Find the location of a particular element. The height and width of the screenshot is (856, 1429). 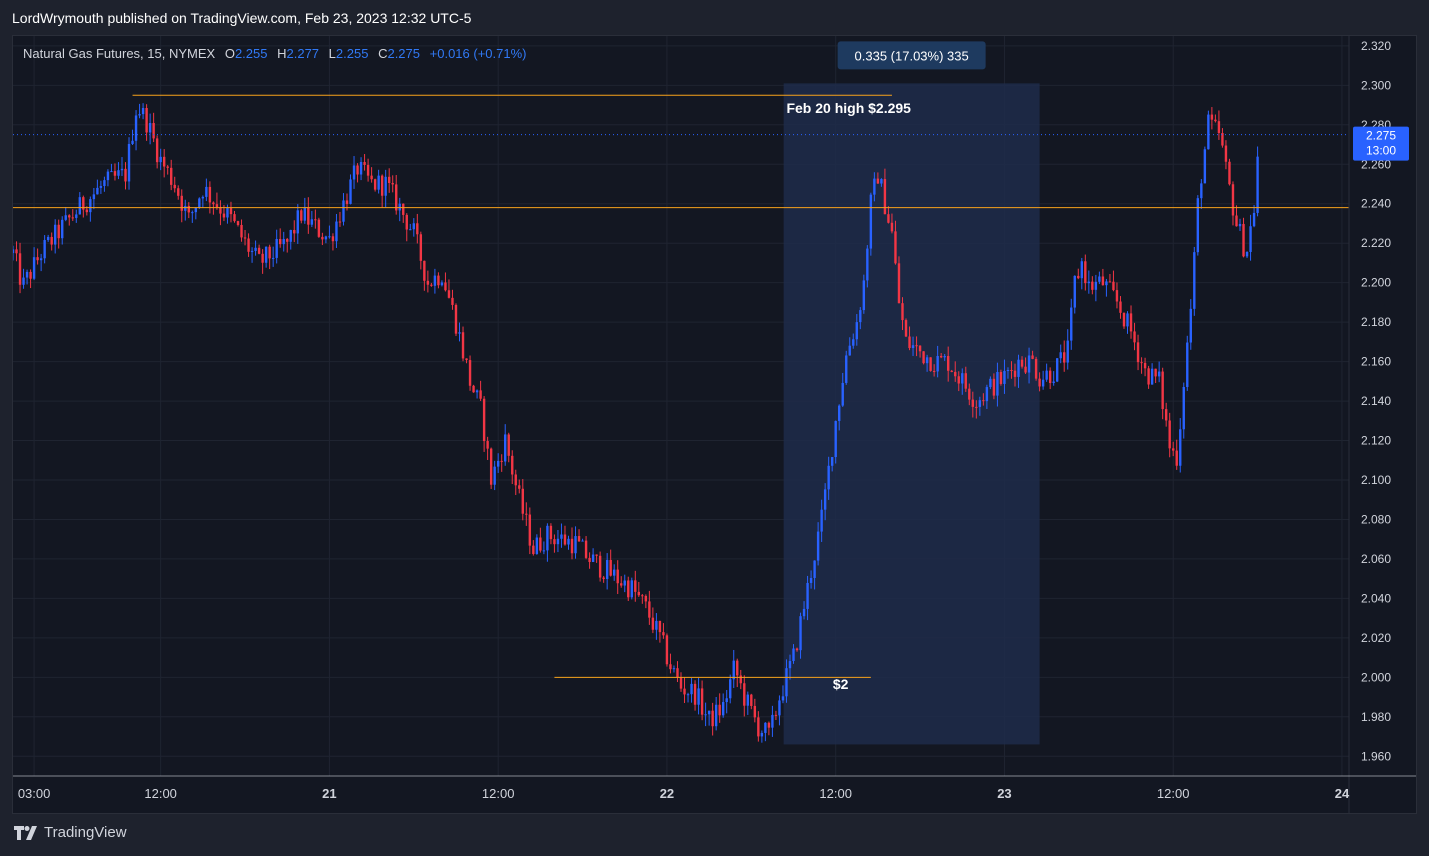

y-tick-label: 1.980 is located at coordinates (1376, 717).